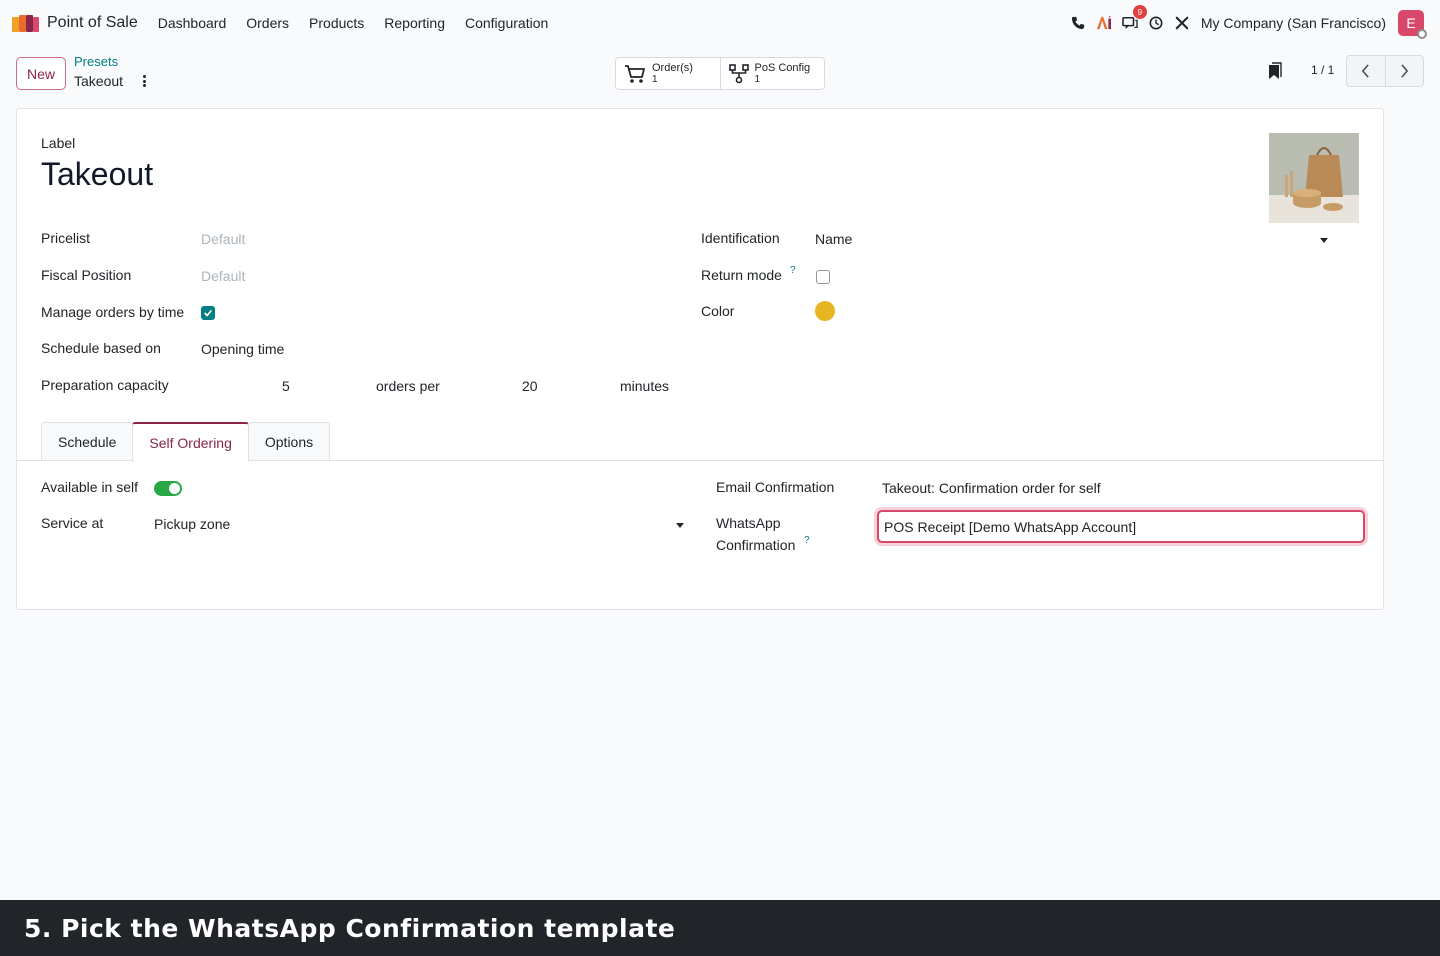 Image resolution: width=1440 pixels, height=956 pixels. What do you see at coordinates (991, 488) in the screenshot?
I see `email-confirmation-field: Takeout: Confirmation order for self` at bounding box center [991, 488].